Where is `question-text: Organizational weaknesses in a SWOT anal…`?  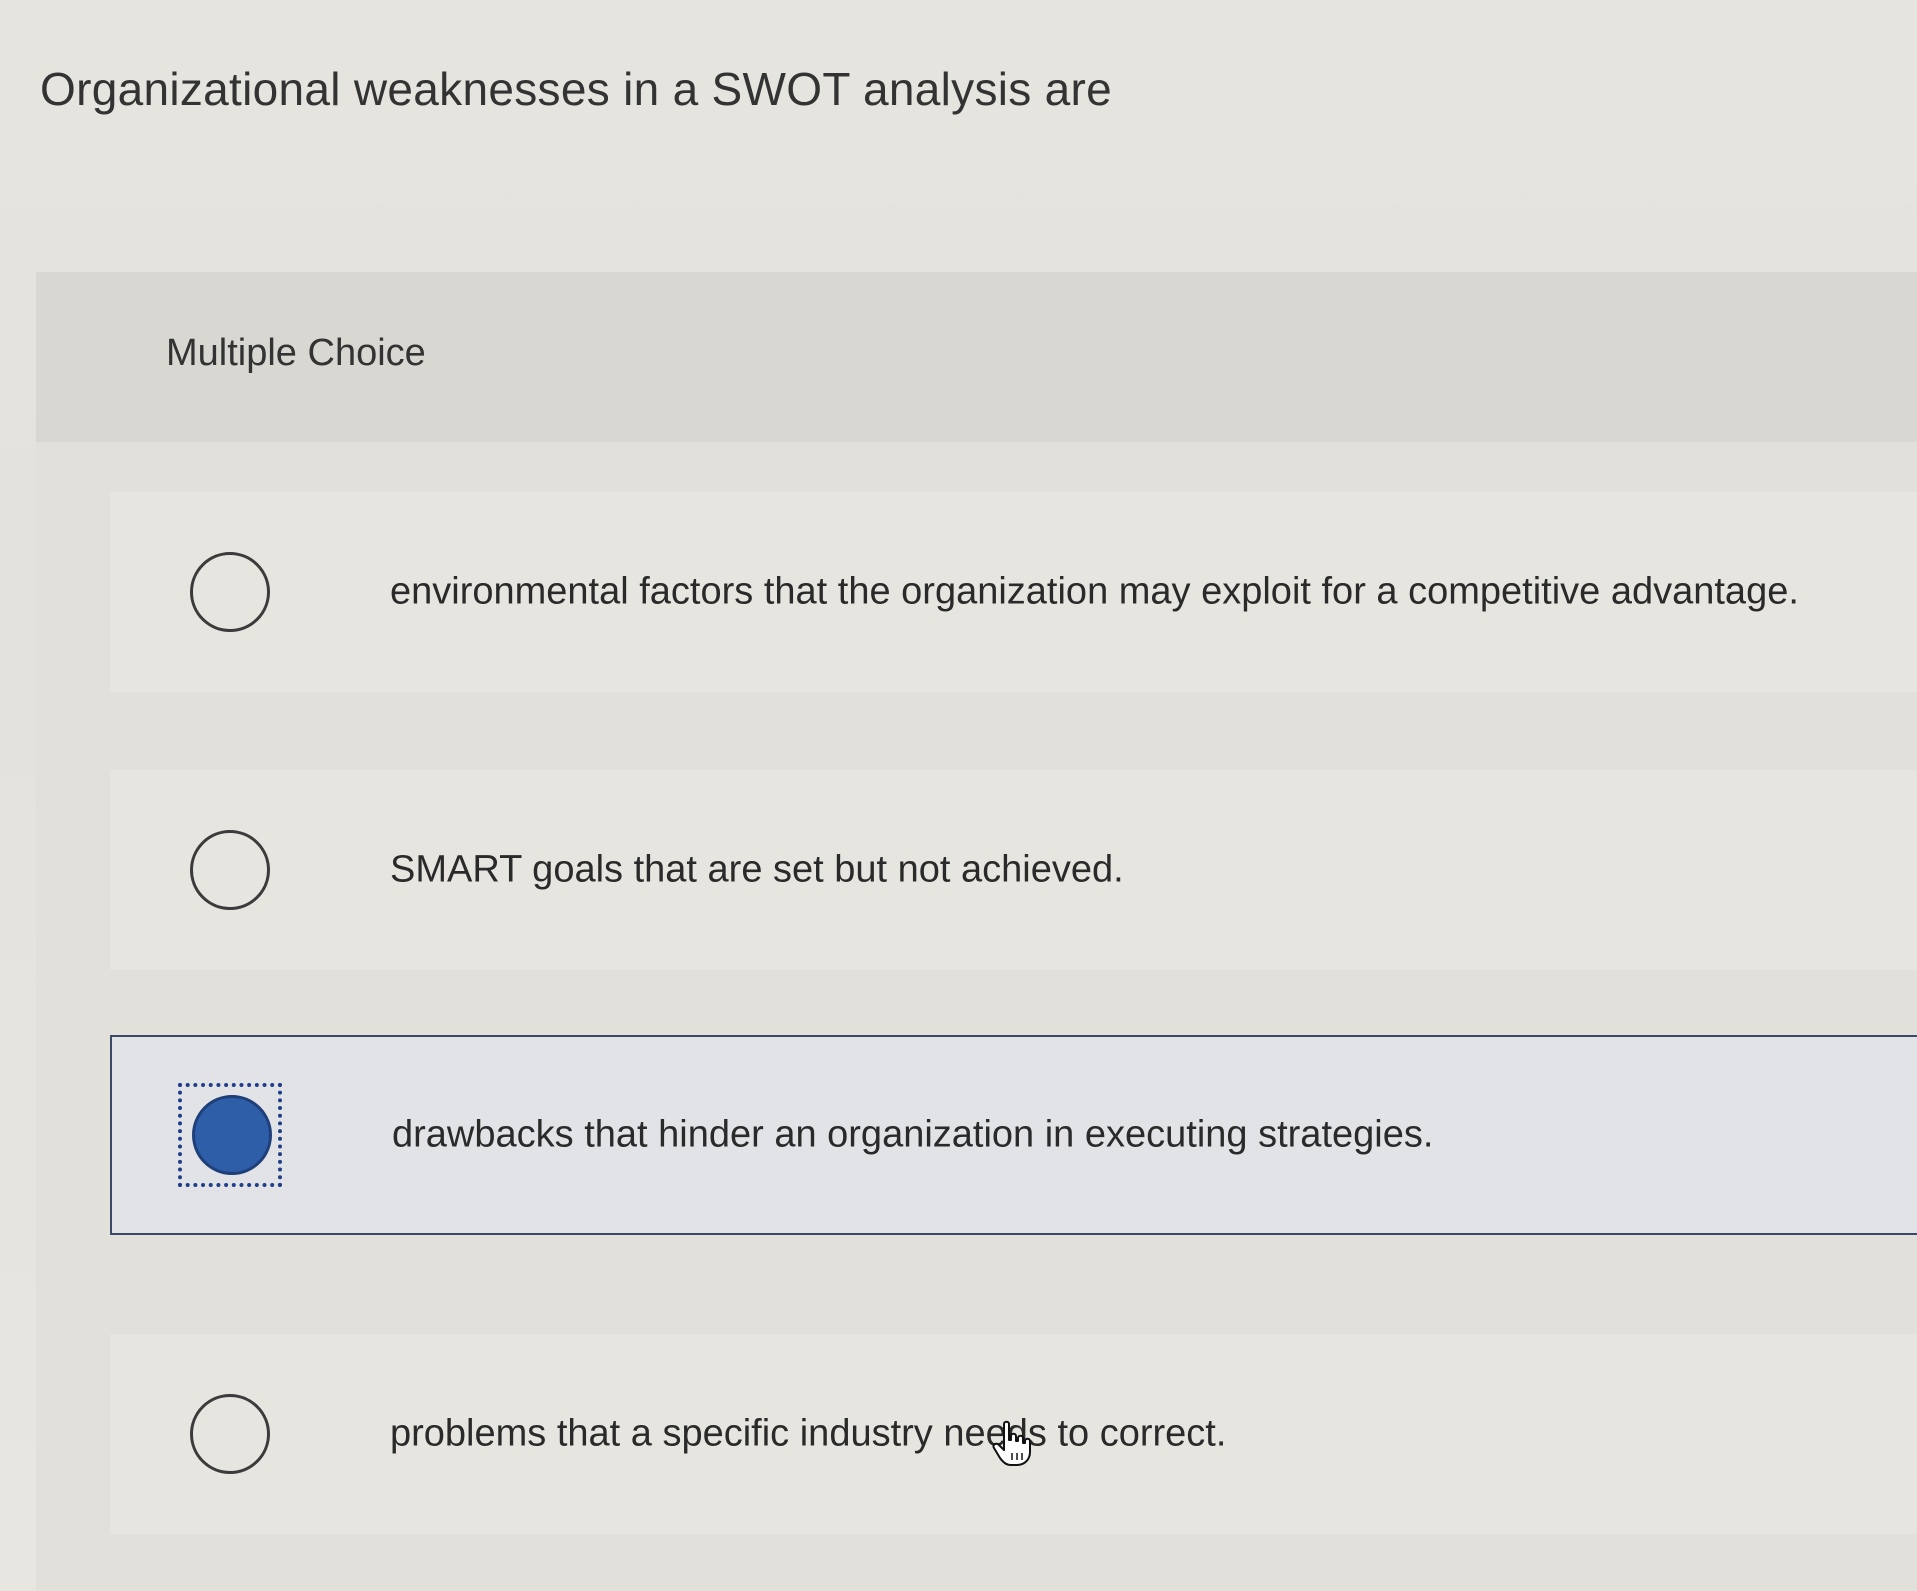 question-text: Organizational weaknesses in a SWOT anal… is located at coordinates (576, 89).